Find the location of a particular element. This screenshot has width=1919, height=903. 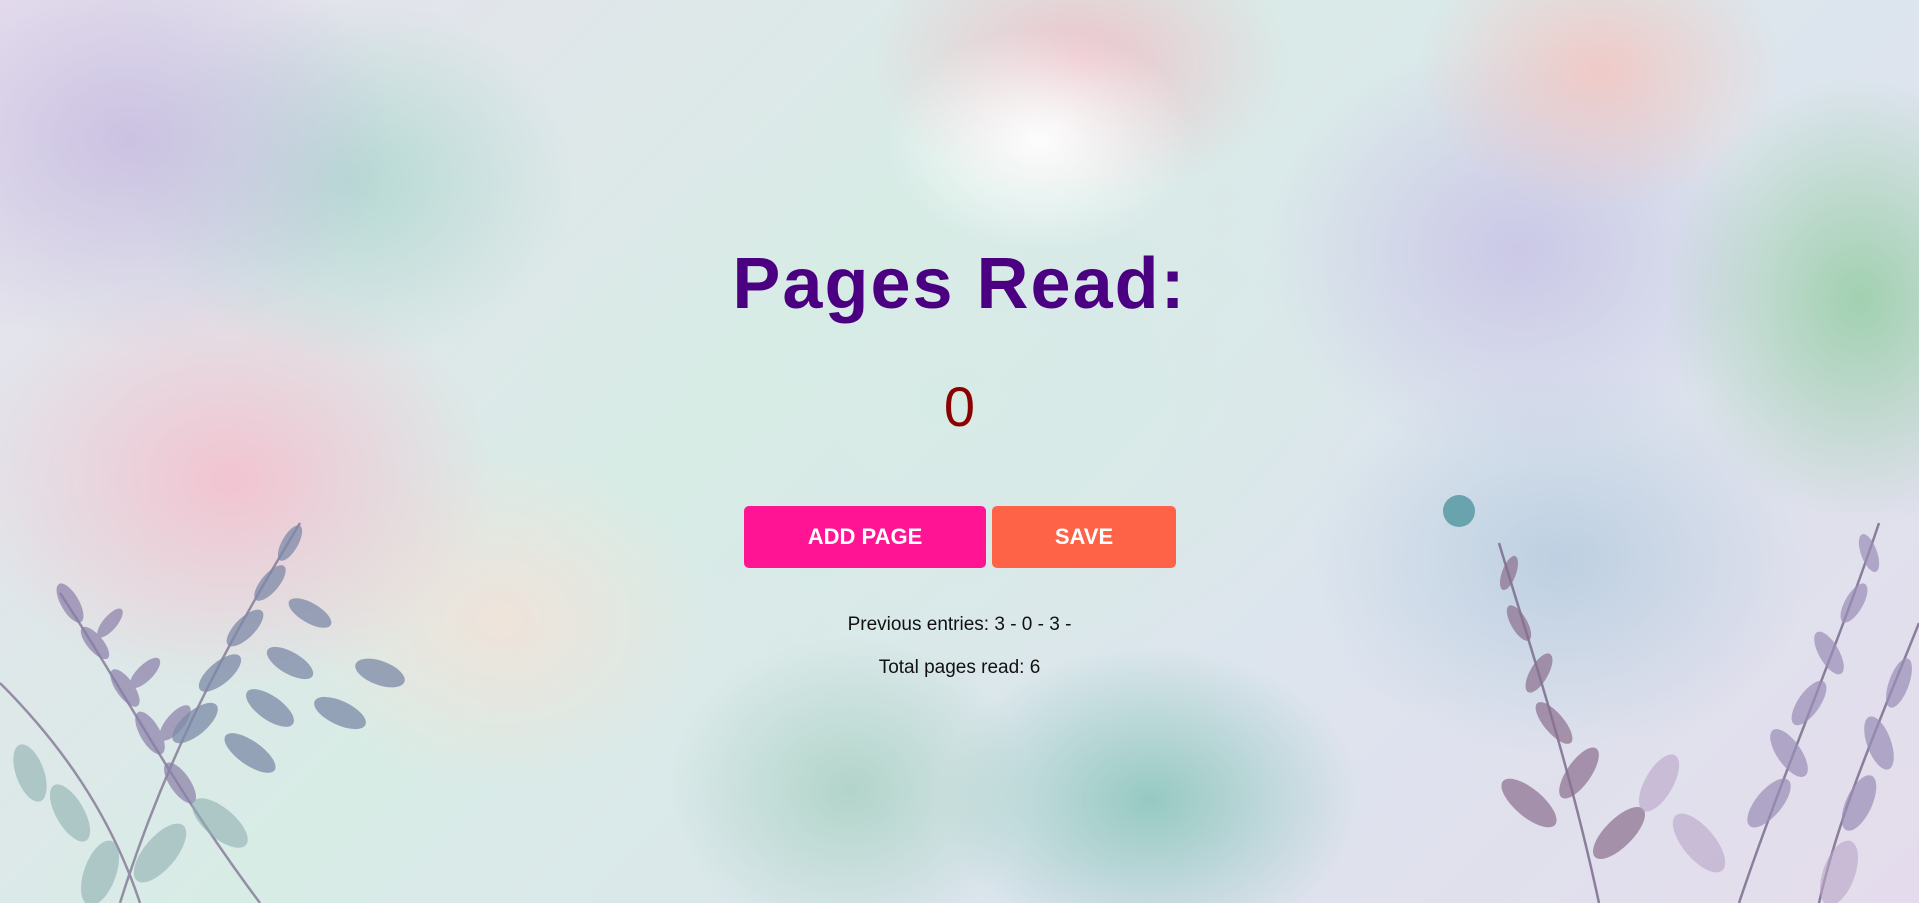

leaves-left-decoration is located at coordinates (202, 712).